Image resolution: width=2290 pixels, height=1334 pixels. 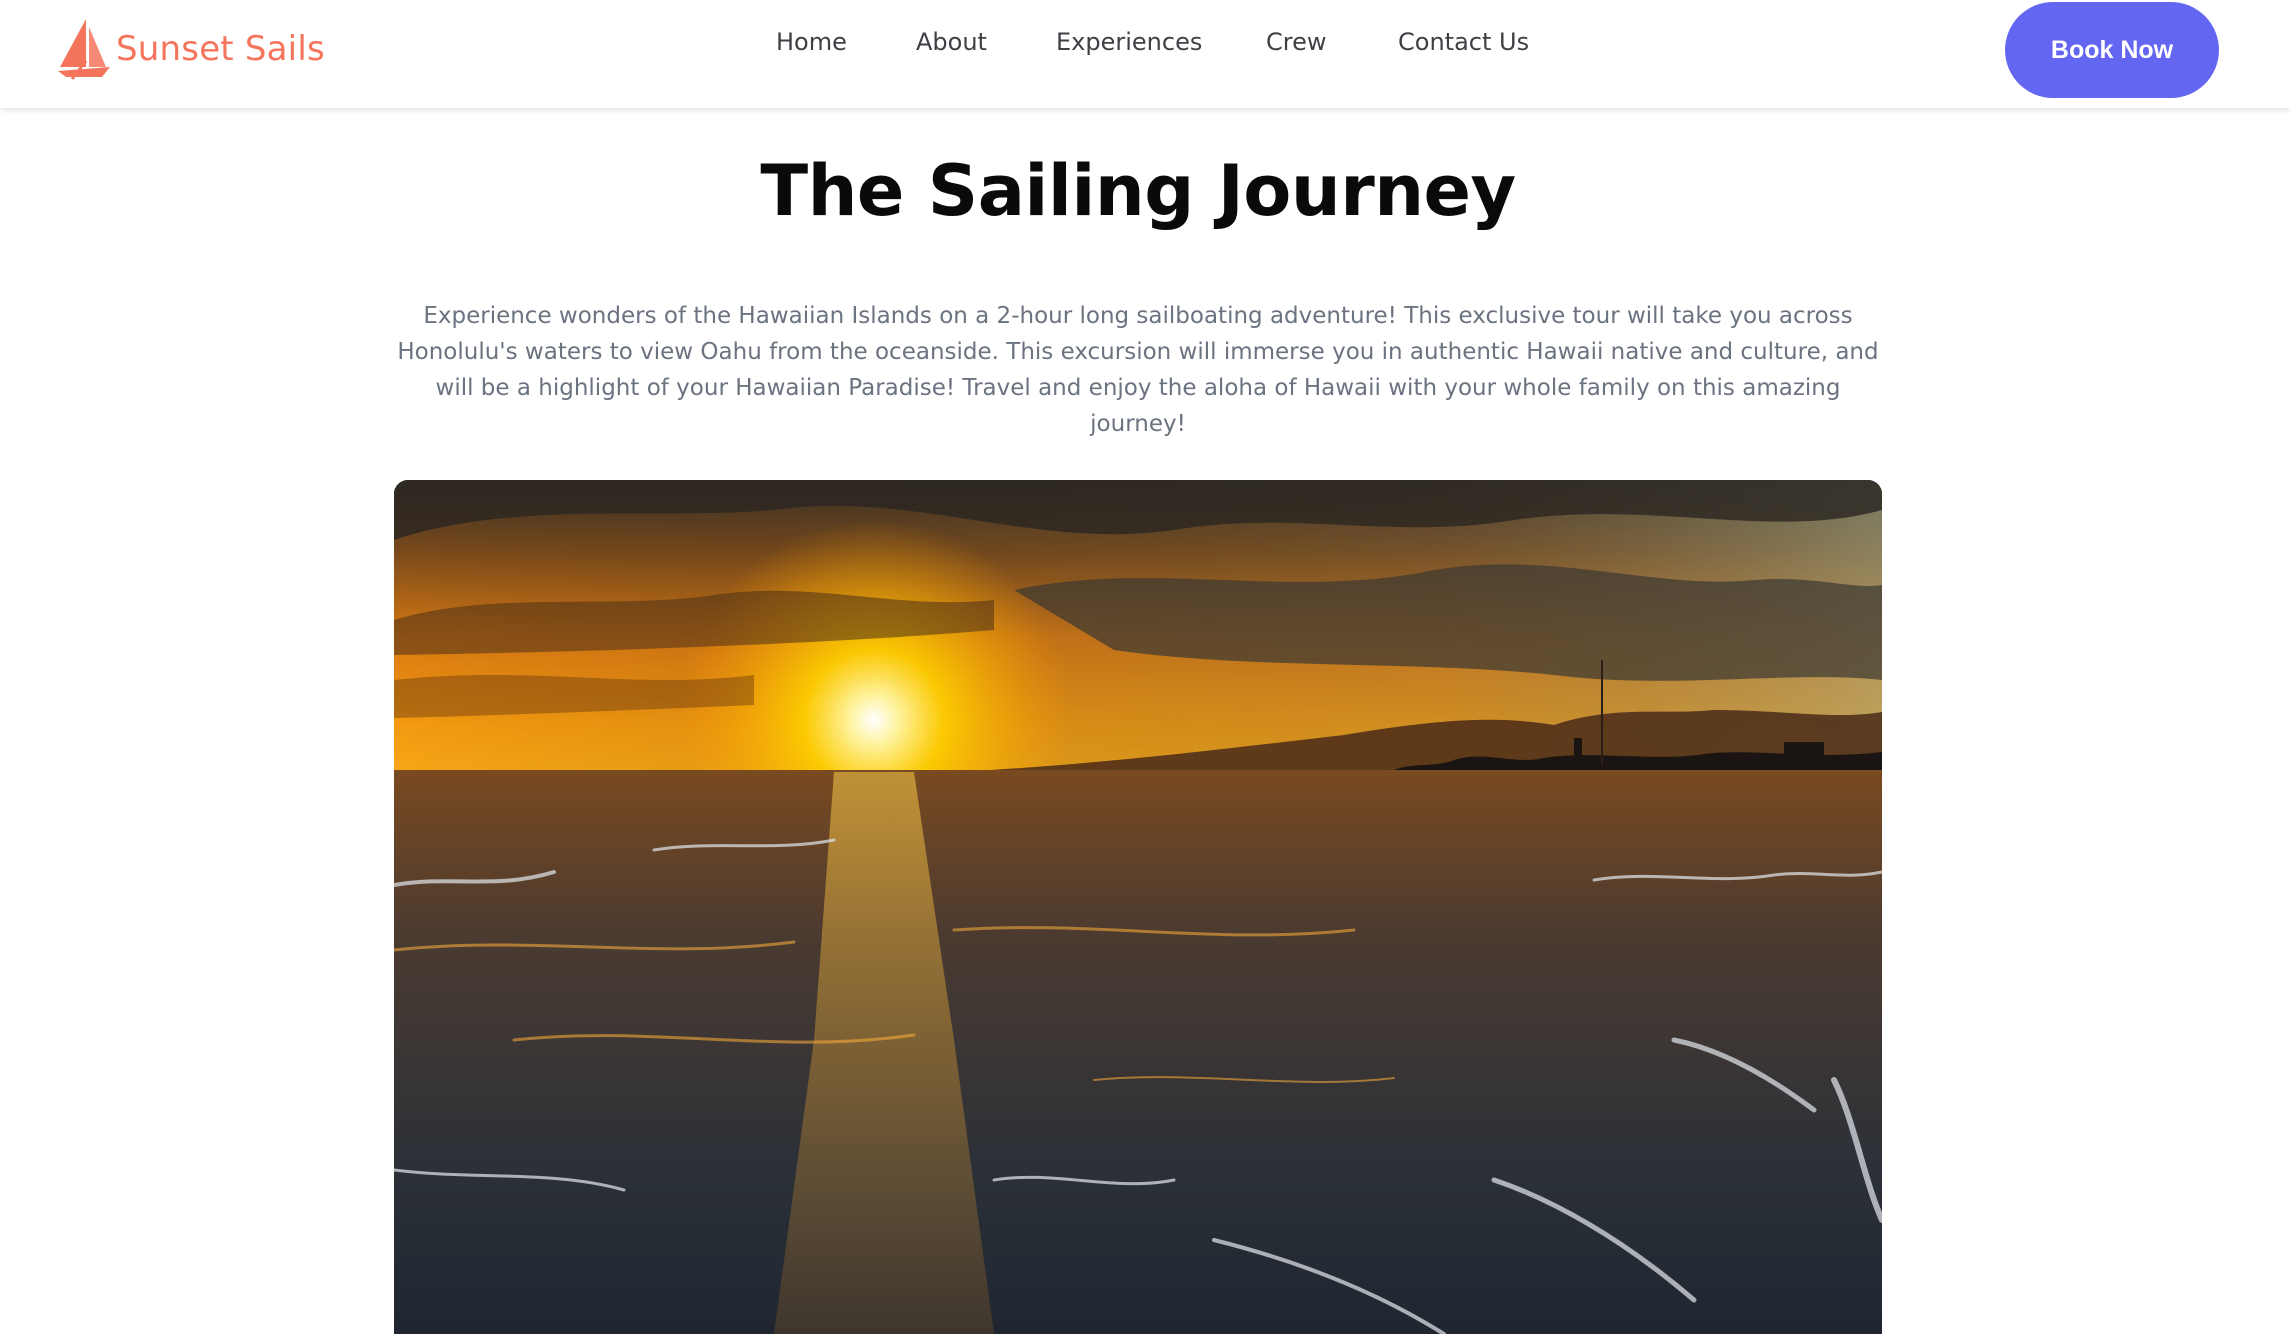 I want to click on main-nav: Home About Experiences Crew Contact Us, so click(x=1145, y=46).